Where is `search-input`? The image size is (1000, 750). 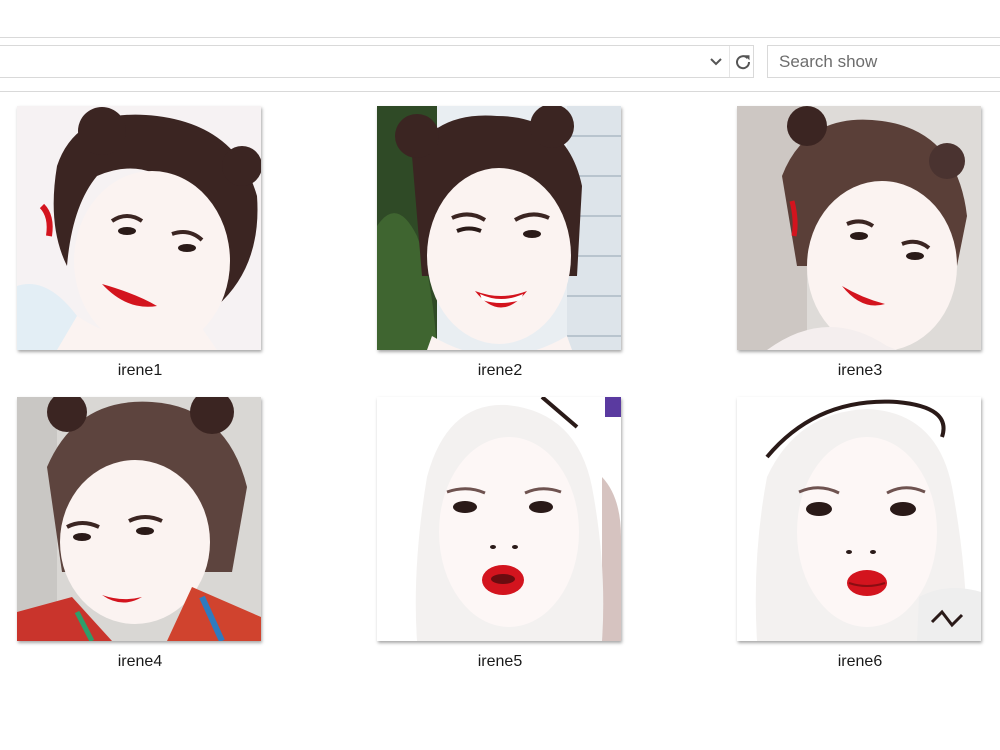 search-input is located at coordinates (883, 61).